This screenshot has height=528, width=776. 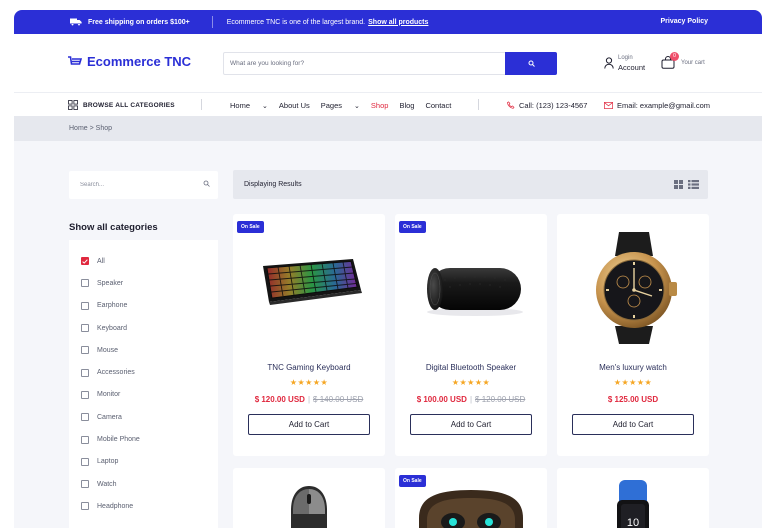 I want to click on product-card: 10, so click(x=633, y=498).